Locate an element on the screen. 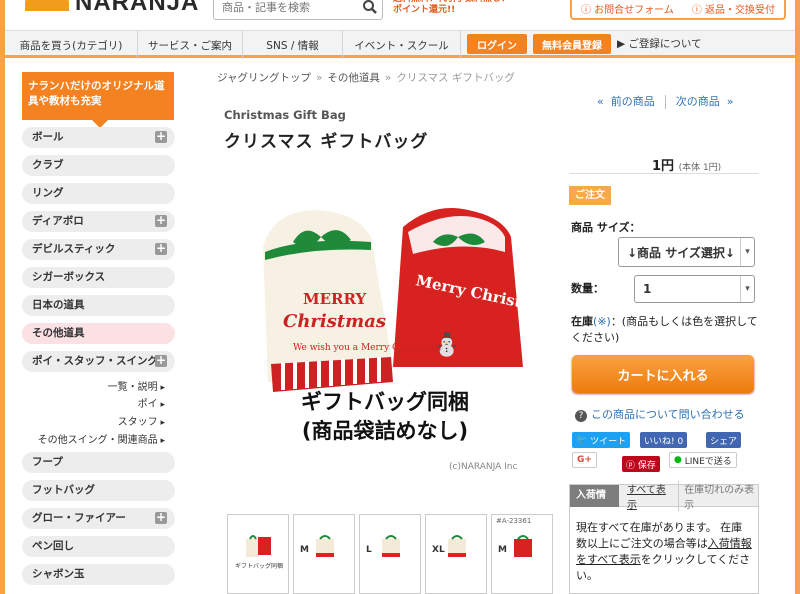 The image size is (800, 594). svg-text: Christmas is located at coordinates (334, 321).